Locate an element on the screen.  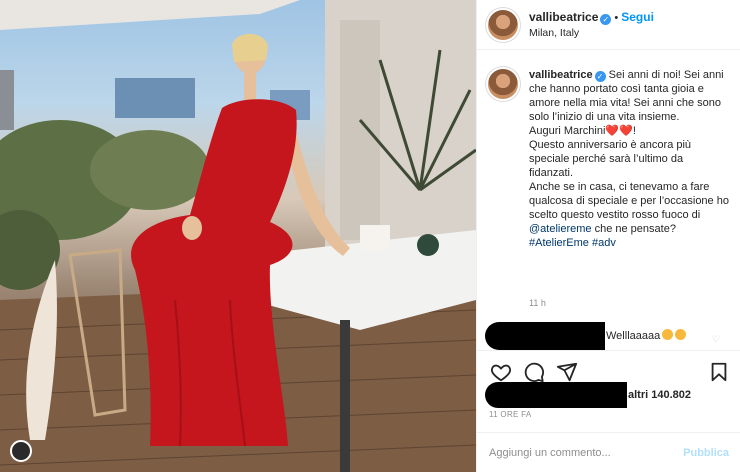
author-username: vallibeatrice is located at coordinates (563, 17).